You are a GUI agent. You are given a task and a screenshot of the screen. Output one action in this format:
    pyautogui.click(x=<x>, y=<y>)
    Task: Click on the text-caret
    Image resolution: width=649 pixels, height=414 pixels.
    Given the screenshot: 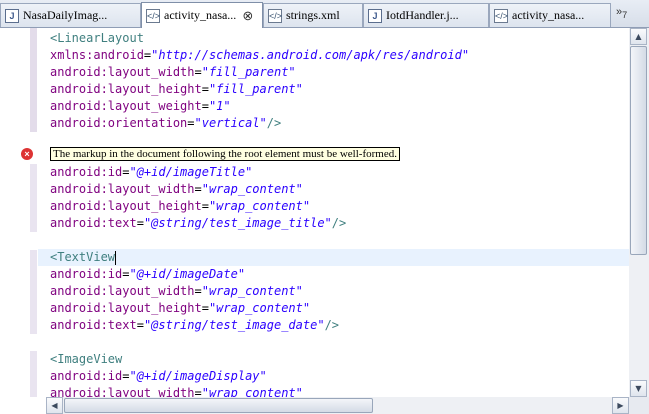 What is the action you would take?
    pyautogui.click(x=116, y=257)
    